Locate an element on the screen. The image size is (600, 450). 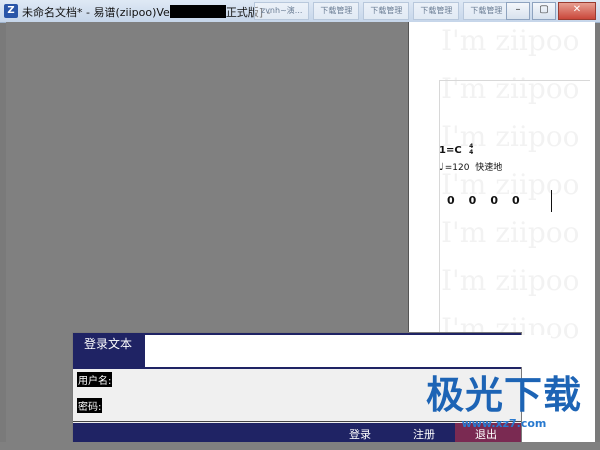
minimize-button: – is located at coordinates (518, 11).